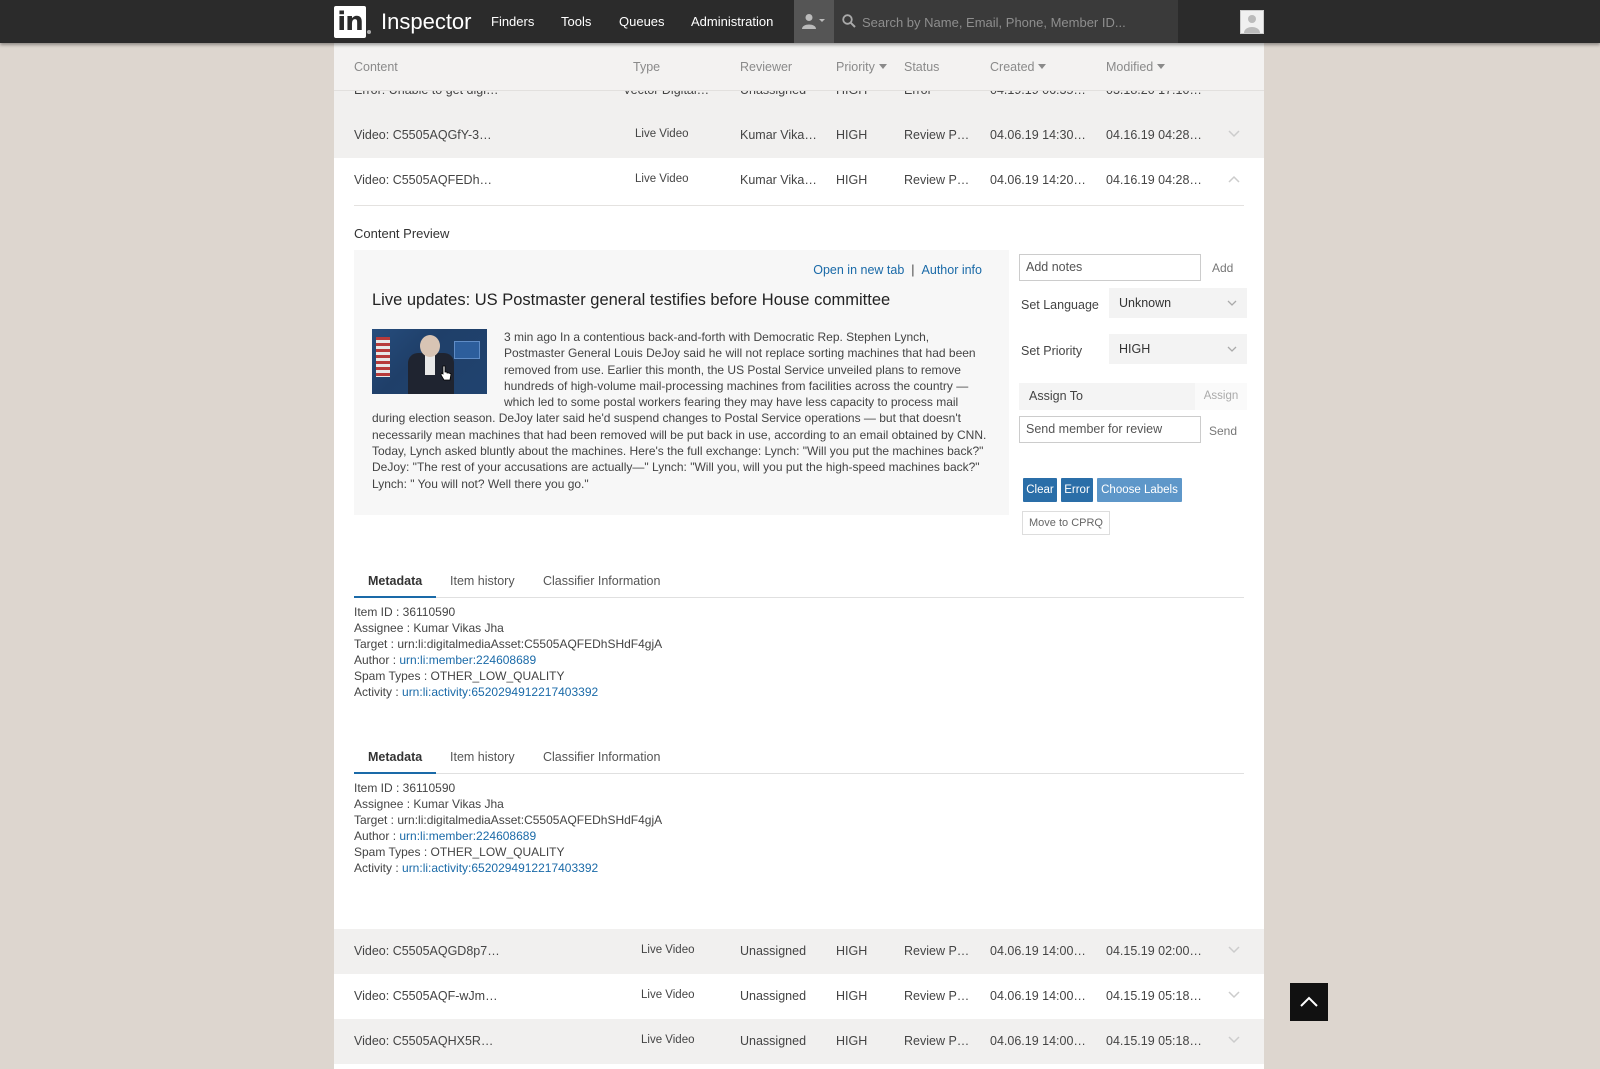  I want to click on search-bar, so click(1006, 21).